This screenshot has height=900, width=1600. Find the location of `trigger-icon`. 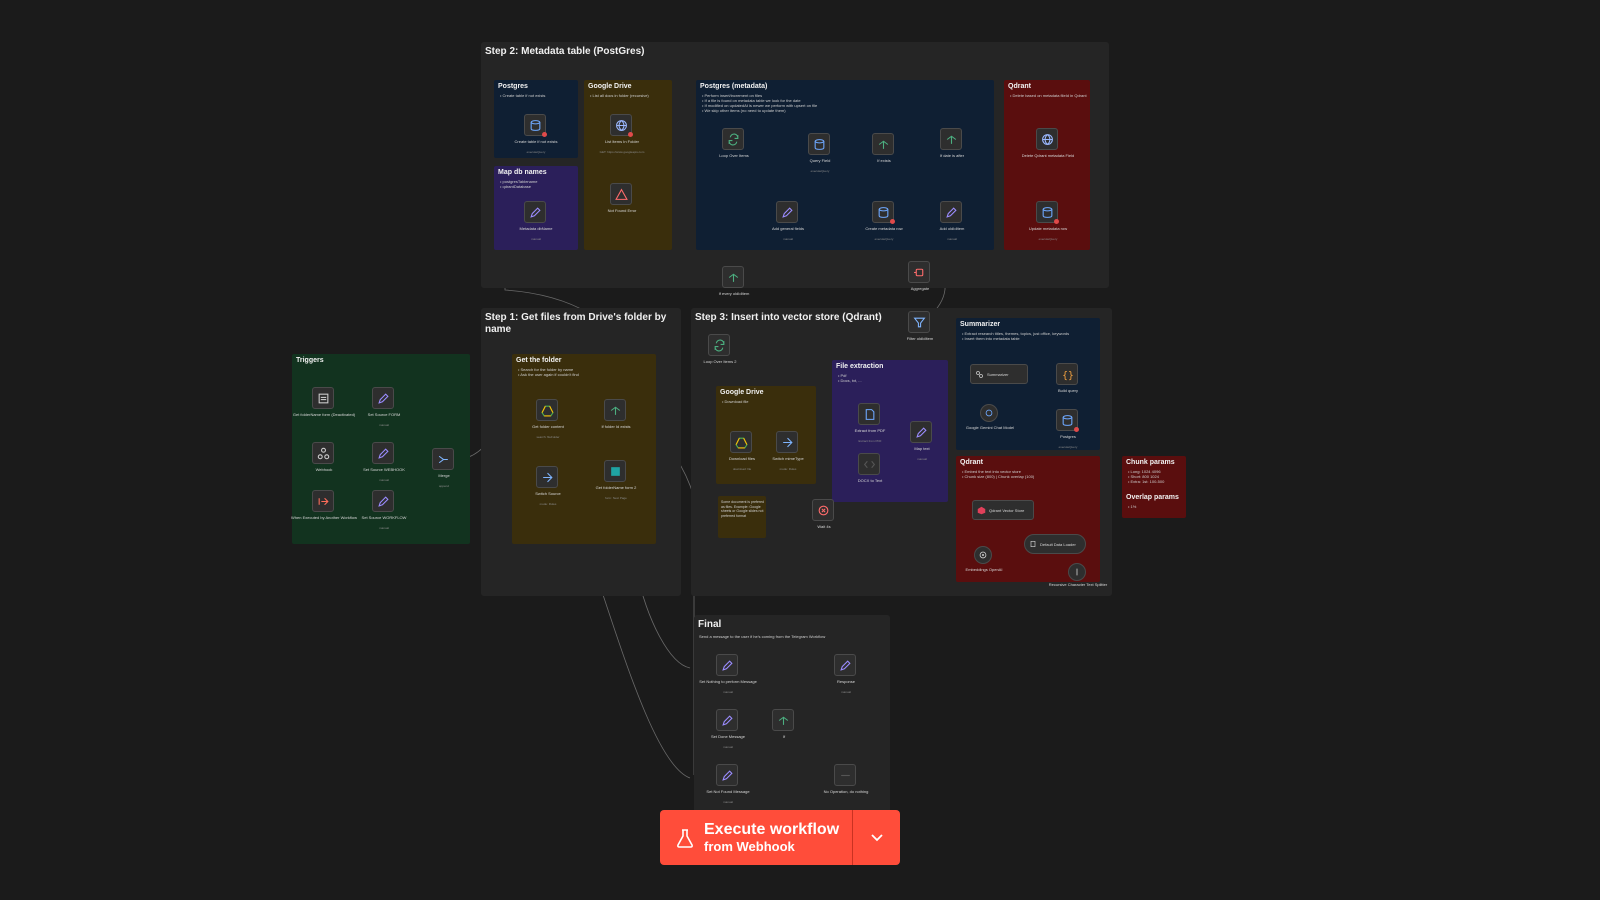

trigger-icon is located at coordinates (323, 501).